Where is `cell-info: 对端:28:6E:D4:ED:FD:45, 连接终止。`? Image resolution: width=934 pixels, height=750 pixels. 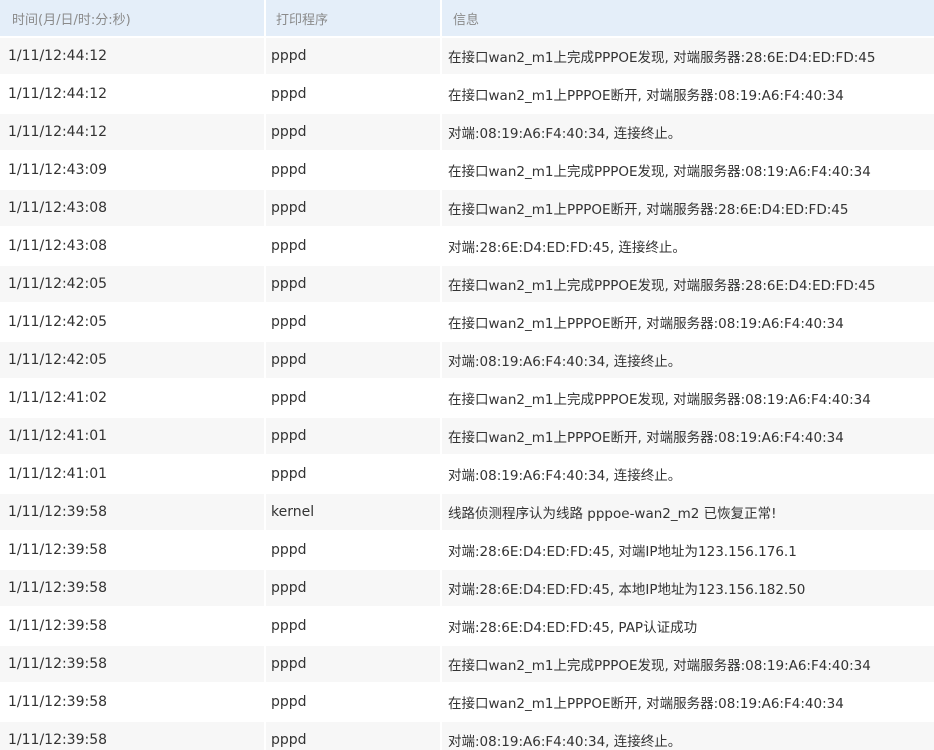 cell-info: 对端:28:6E:D4:ED:FD:45, 连接终止。 is located at coordinates (688, 246).